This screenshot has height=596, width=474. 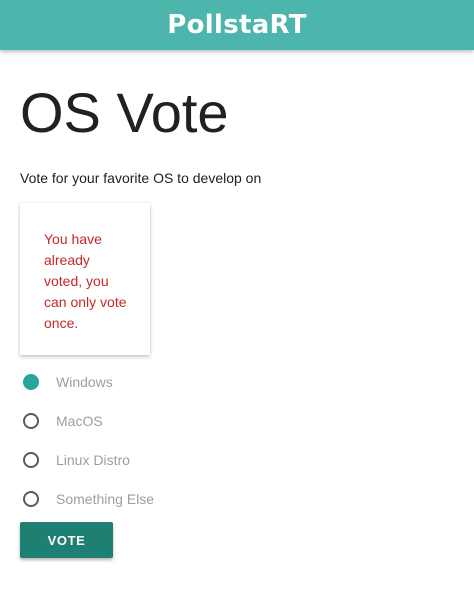 What do you see at coordinates (84, 382) in the screenshot?
I see `option-label: Windows` at bounding box center [84, 382].